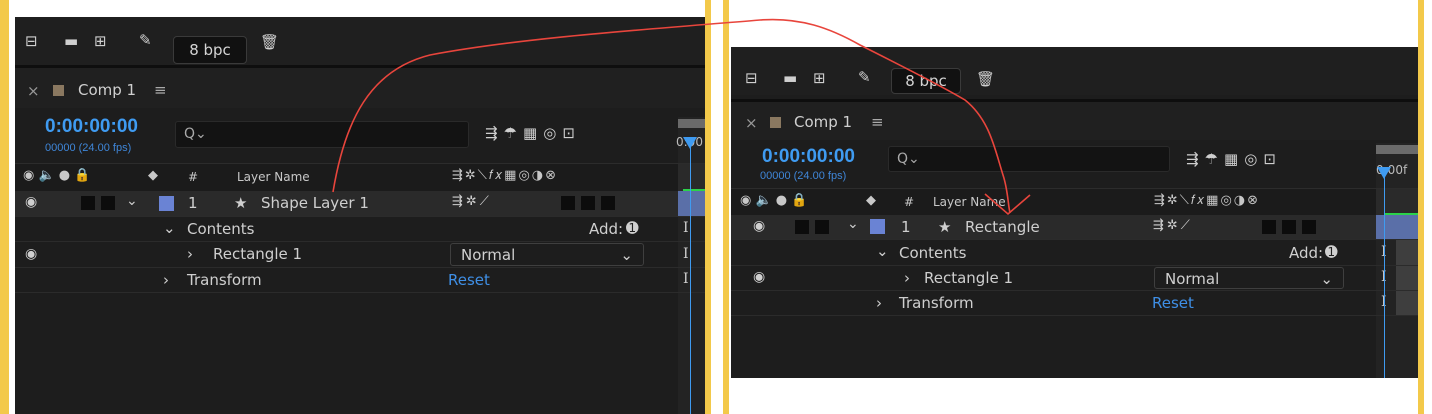 The image size is (1432, 414). Describe the element at coordinates (505, 175) in the screenshot. I see `switches-header-icons: ⇶✲⟍𝑓𝑥▦◎◑⊗` at that location.